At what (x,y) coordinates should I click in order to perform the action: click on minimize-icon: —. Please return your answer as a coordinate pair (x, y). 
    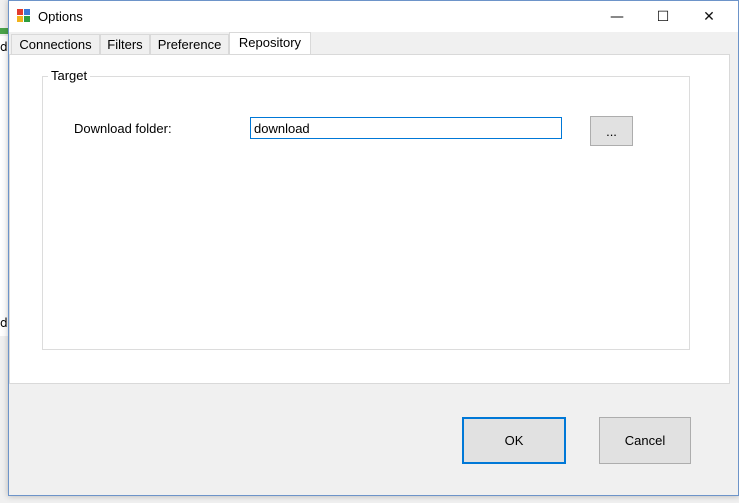
    Looking at the image, I should click on (617, 16).